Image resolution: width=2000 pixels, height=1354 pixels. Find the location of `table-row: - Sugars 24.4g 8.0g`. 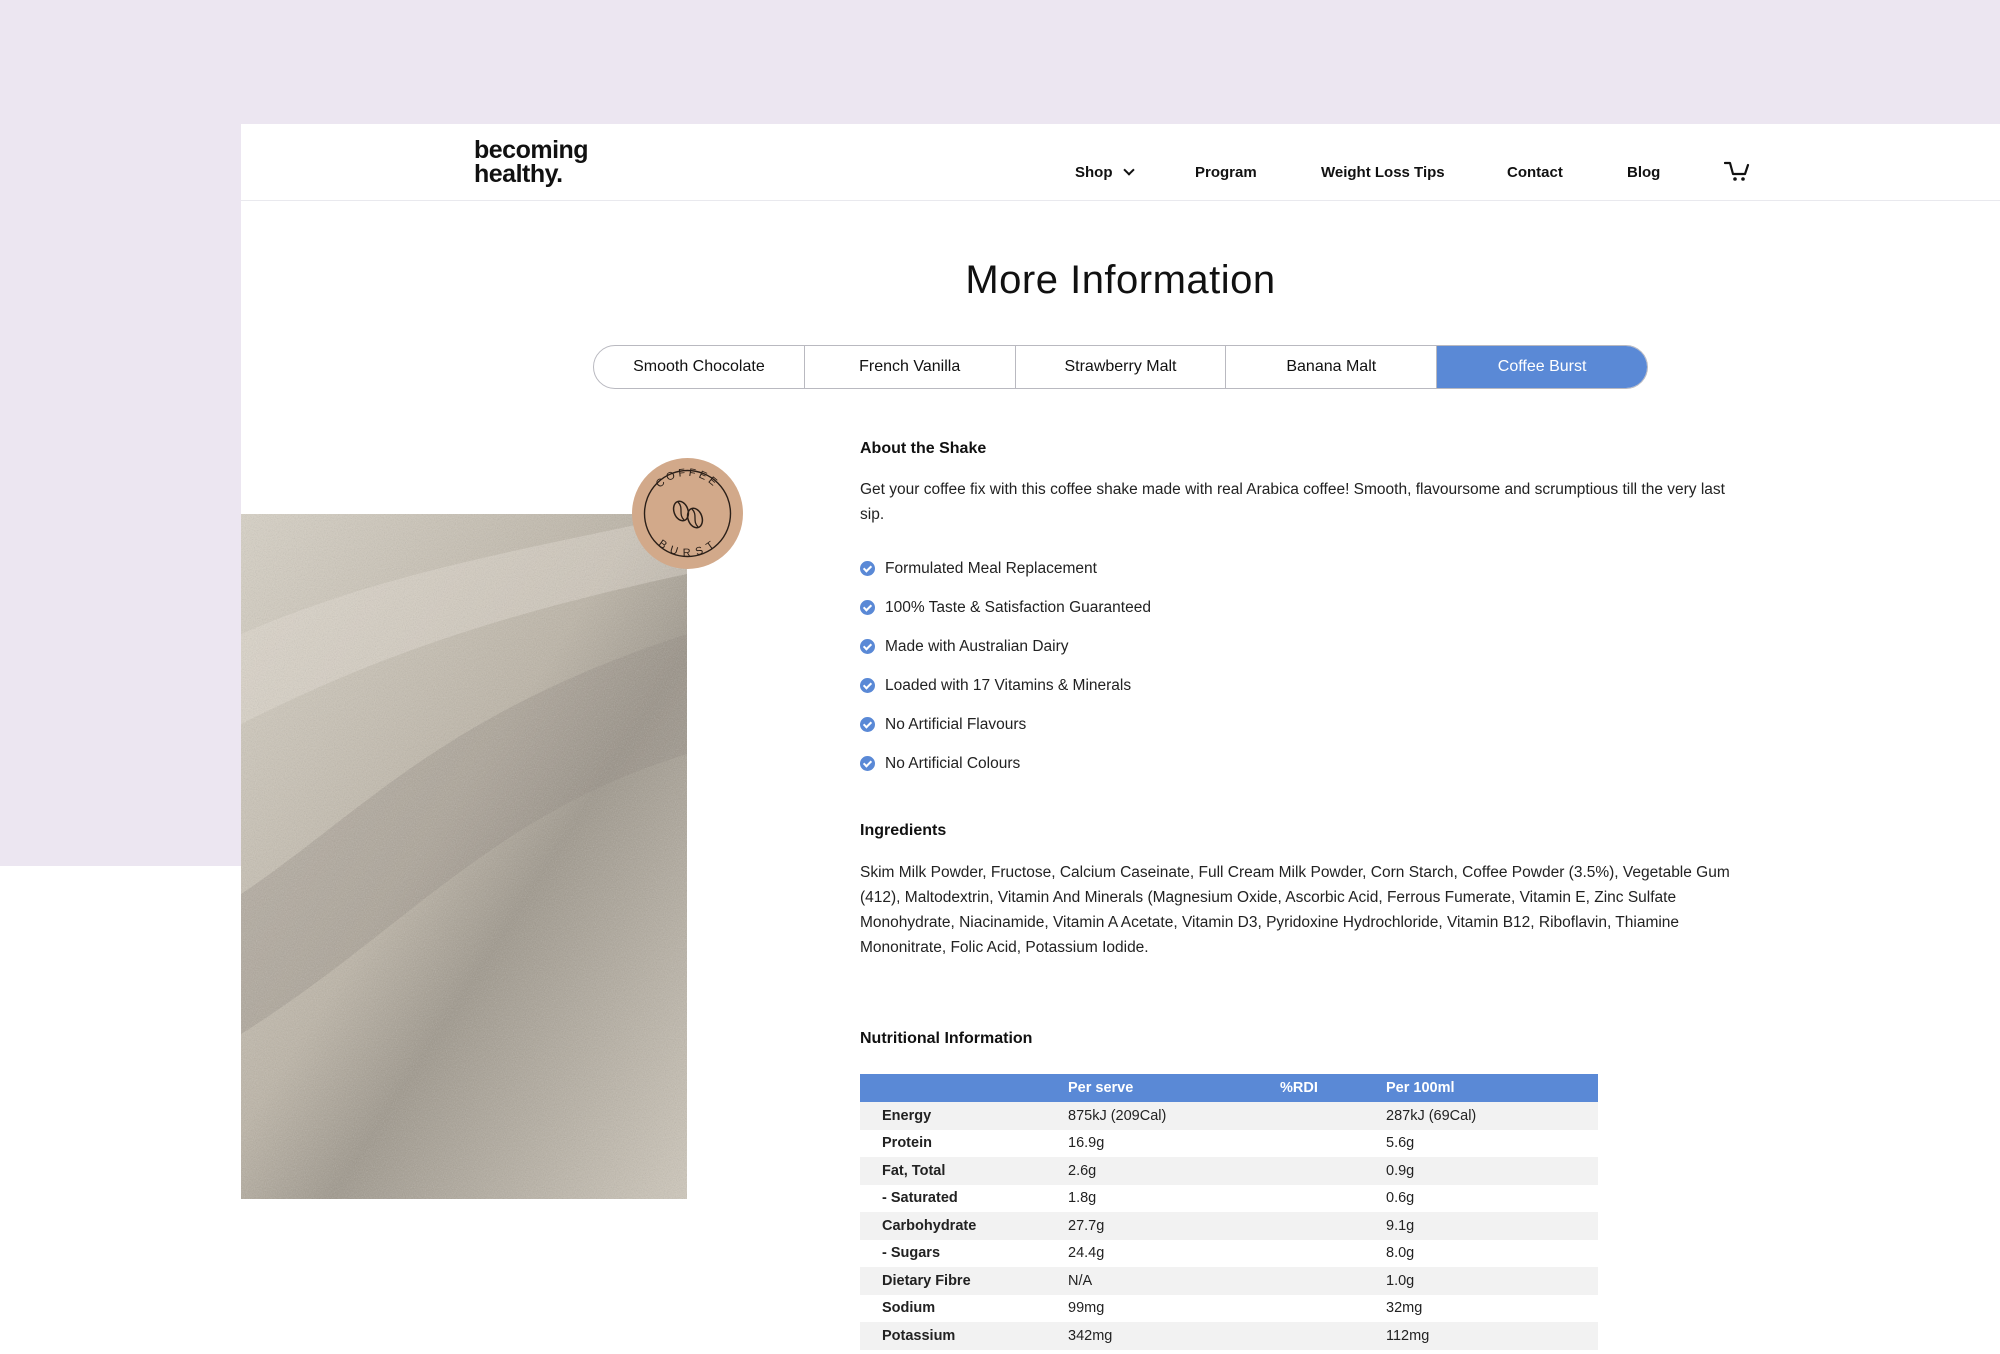

table-row: - Sugars 24.4g 8.0g is located at coordinates (1229, 1253).